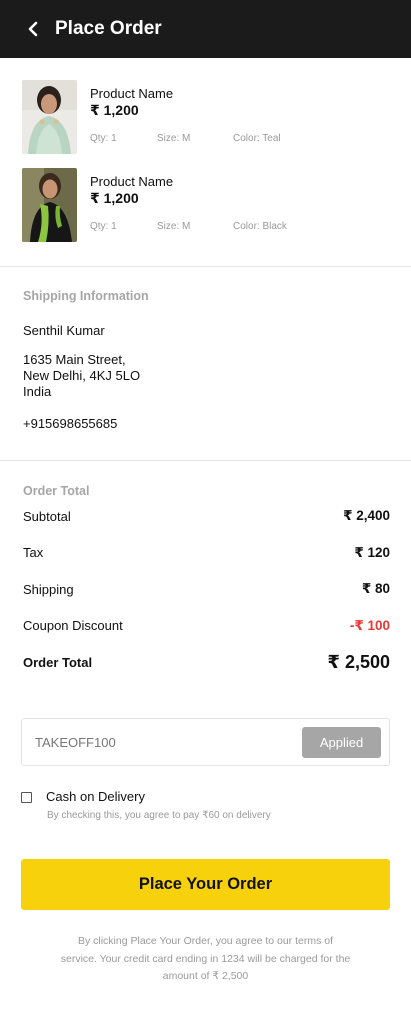 This screenshot has width=411, height=1024. Describe the element at coordinates (26, 797) in the screenshot. I see `cod-checkbox` at that location.